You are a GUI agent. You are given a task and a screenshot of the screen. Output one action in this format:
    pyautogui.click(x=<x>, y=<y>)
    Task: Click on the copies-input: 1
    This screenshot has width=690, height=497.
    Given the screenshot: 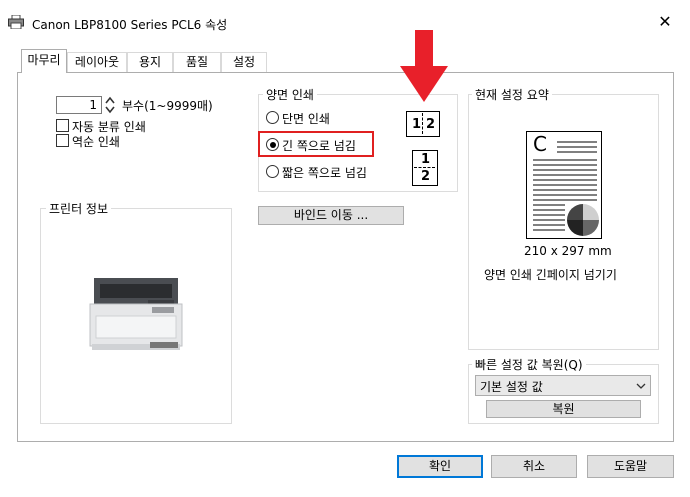 What is the action you would take?
    pyautogui.click(x=79, y=105)
    